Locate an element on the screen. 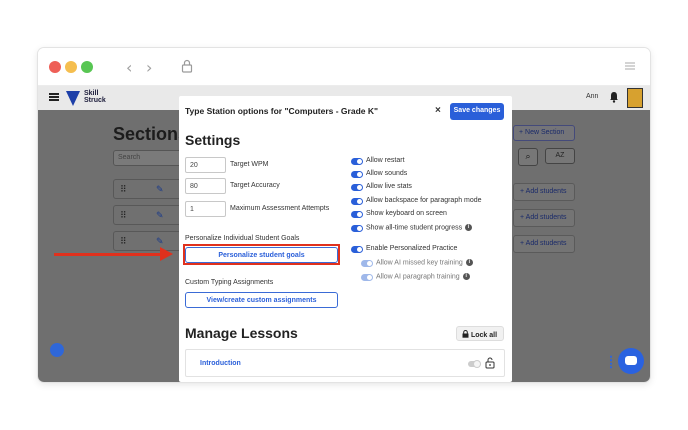 This screenshot has height=430, width=688. hamburger-icon is located at coordinates (54, 97).